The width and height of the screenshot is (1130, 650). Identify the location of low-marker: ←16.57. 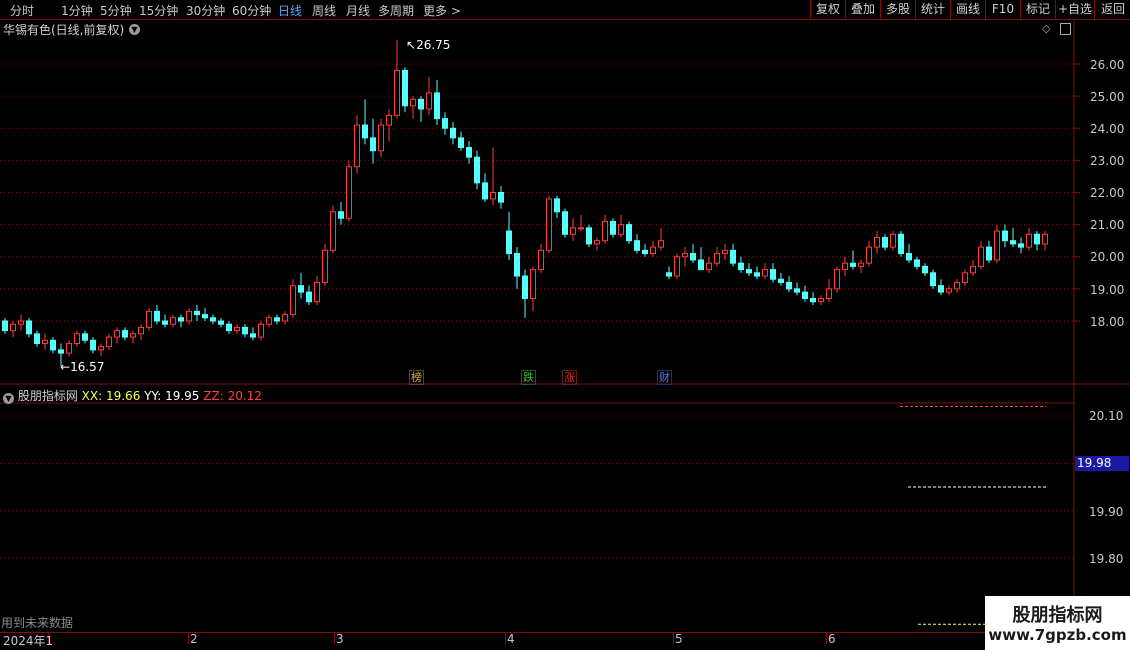
(82, 367).